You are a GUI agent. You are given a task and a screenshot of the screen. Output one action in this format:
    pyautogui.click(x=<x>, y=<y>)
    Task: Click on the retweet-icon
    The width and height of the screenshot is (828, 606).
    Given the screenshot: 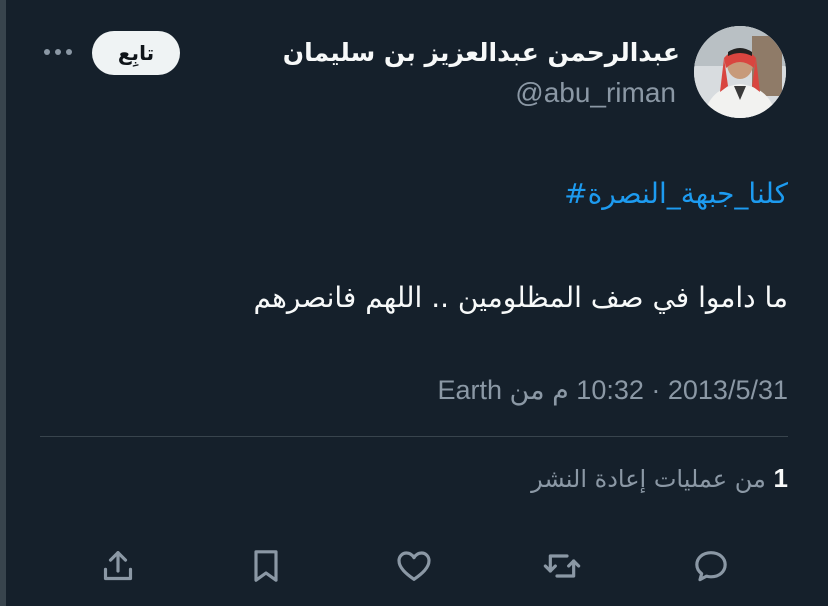 What is the action you would take?
    pyautogui.click(x=562, y=566)
    